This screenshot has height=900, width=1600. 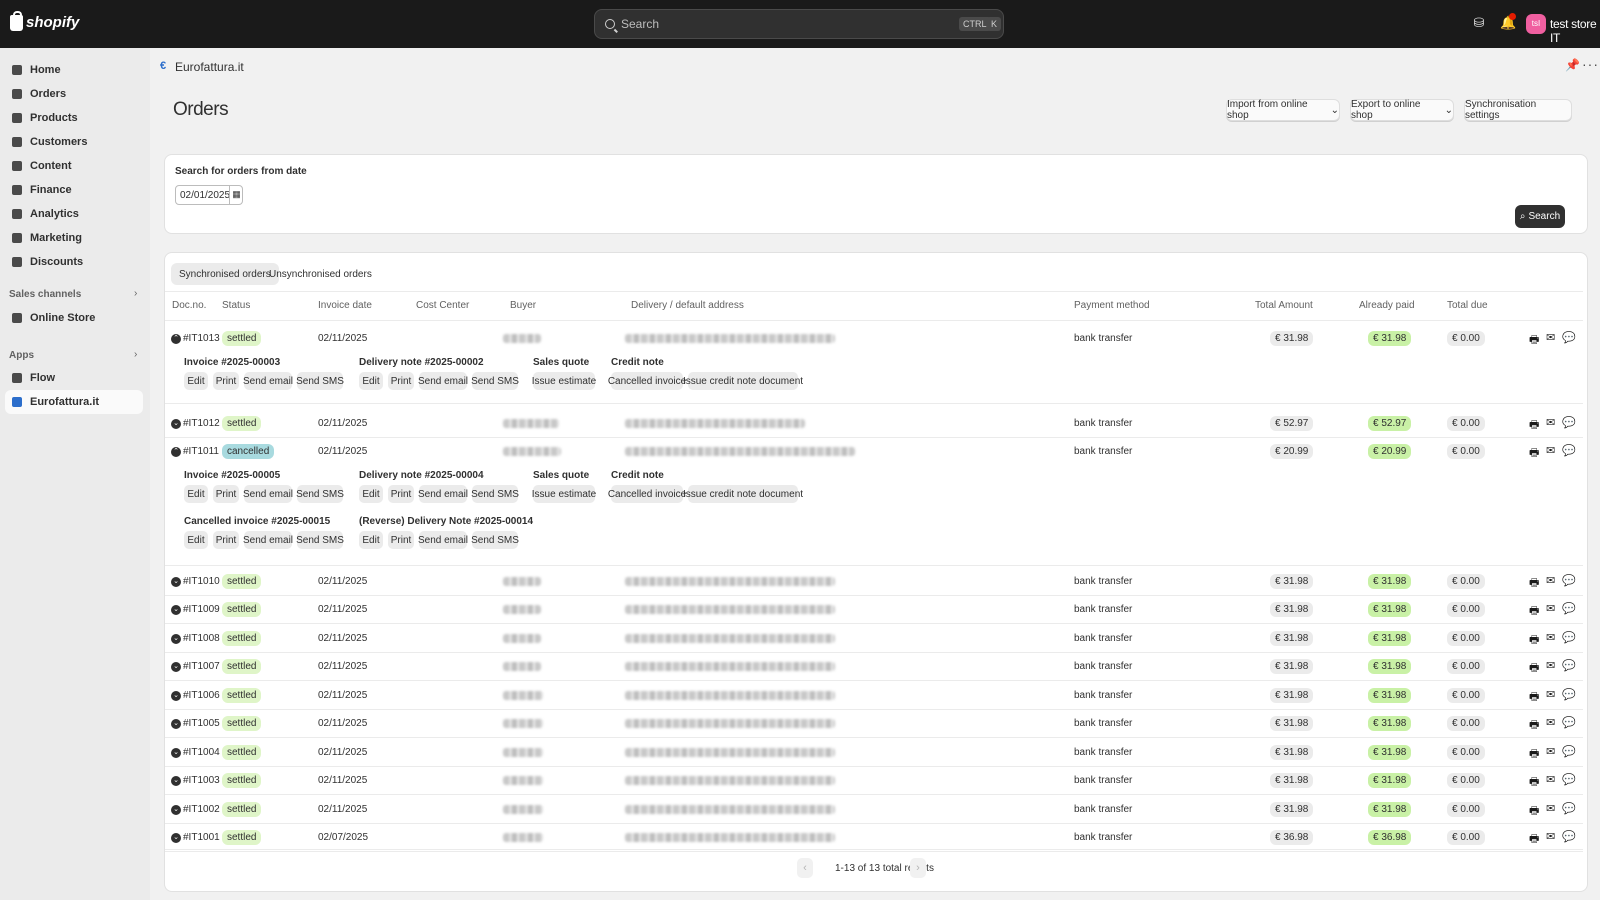 What do you see at coordinates (1402, 110) in the screenshot?
I see `export-button: Export to online shop ⌄` at bounding box center [1402, 110].